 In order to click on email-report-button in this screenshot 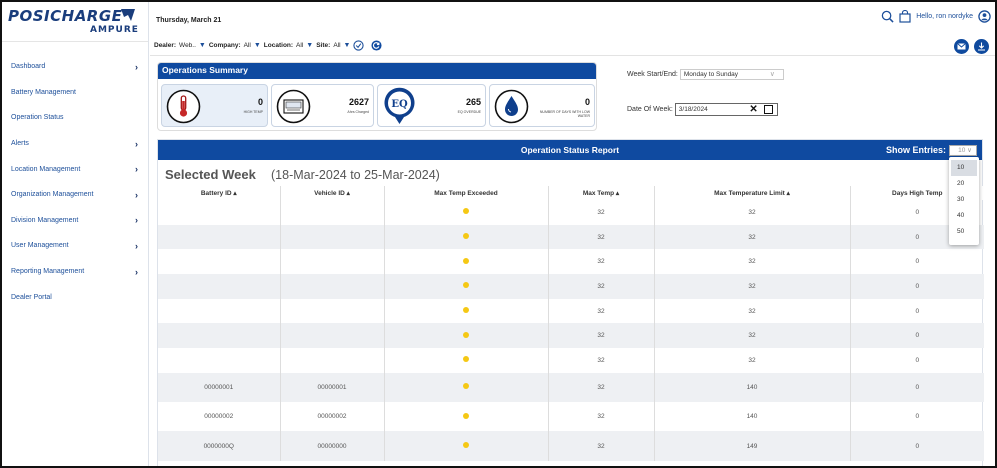, I will do `click(961, 46)`.